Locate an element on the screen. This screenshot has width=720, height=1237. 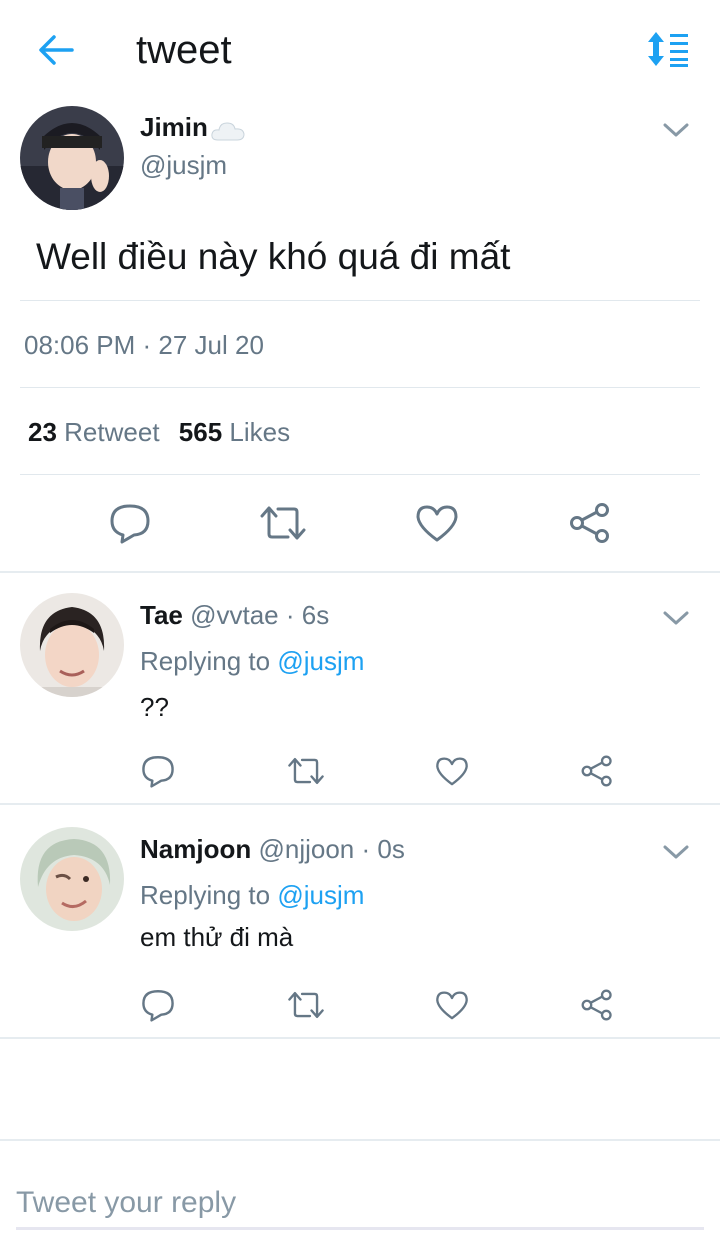
reply-author-line: Tae @vvtae · 6s is located at coordinates (234, 615).